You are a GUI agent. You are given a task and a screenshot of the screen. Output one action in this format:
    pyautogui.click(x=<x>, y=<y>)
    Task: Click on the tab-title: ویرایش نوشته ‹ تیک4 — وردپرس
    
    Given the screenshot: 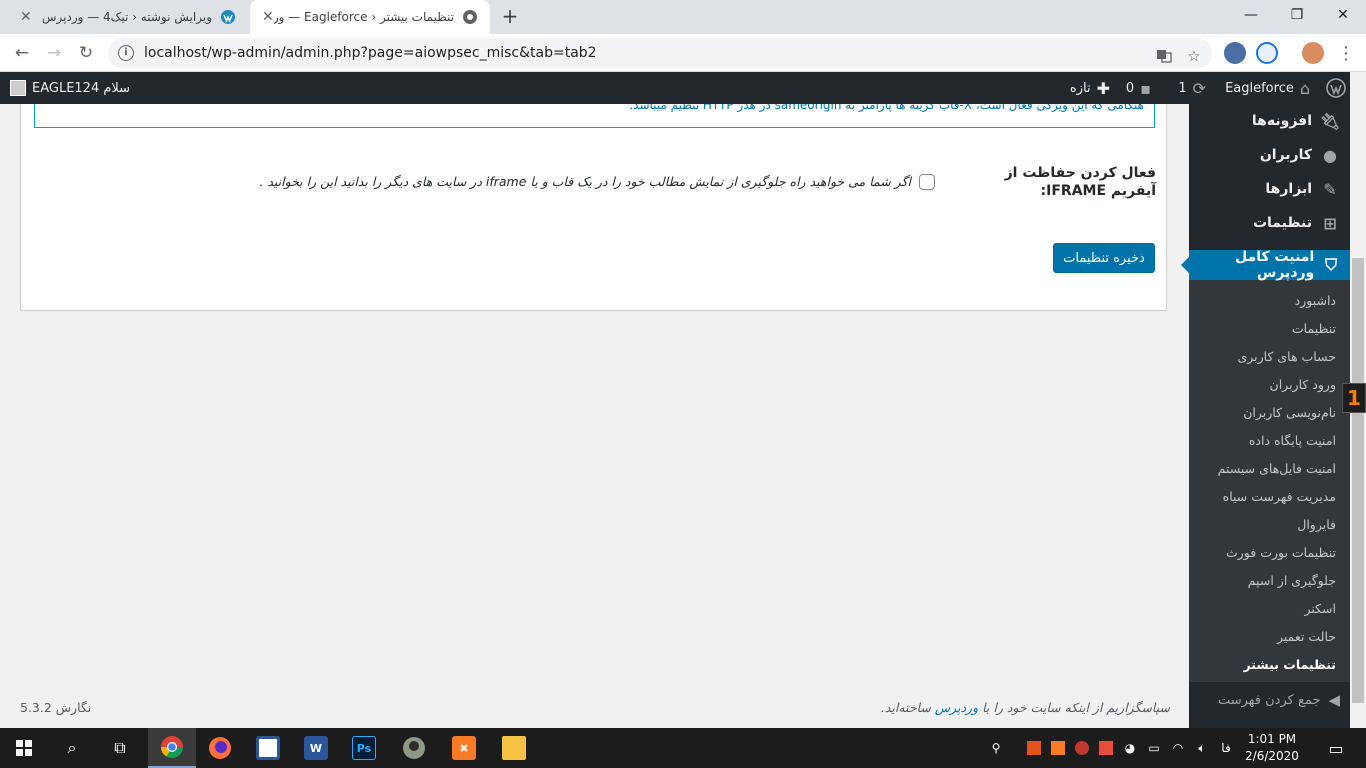 What is the action you would take?
    pyautogui.click(x=126, y=17)
    